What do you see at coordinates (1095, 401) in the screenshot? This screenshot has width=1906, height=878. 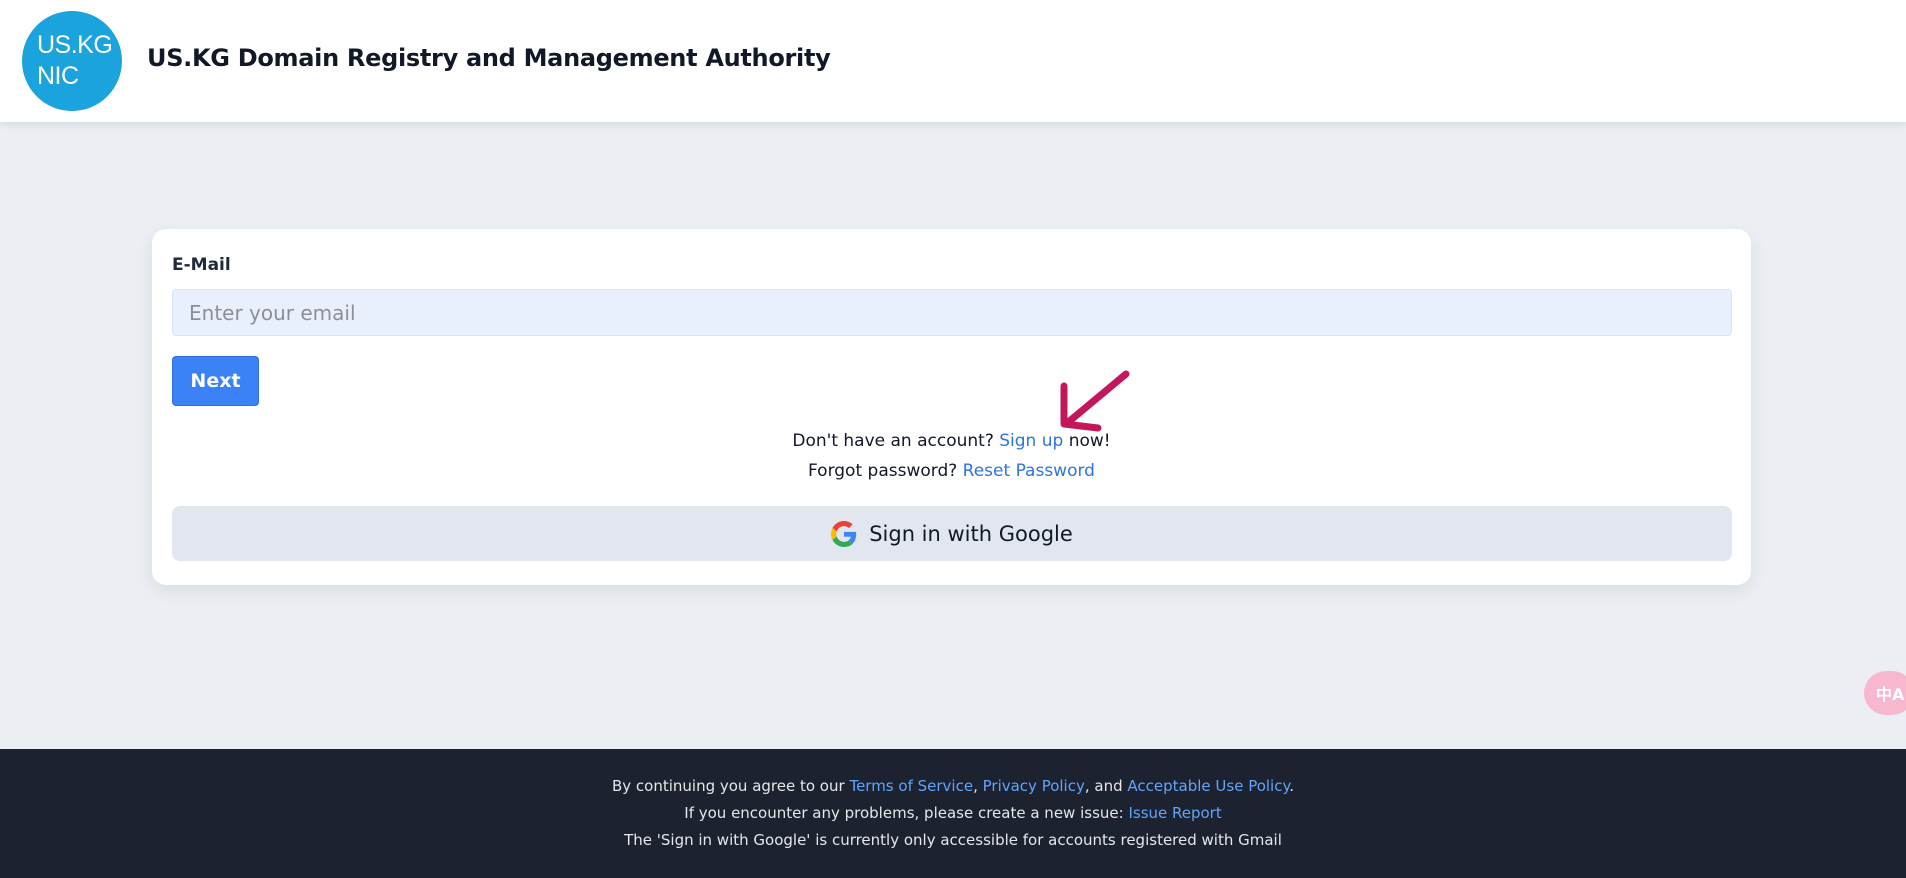 I see `annotation-arrow-icon` at bounding box center [1095, 401].